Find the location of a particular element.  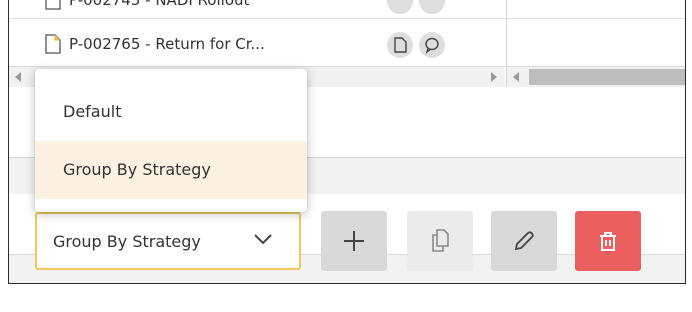

edit-button is located at coordinates (524, 241).